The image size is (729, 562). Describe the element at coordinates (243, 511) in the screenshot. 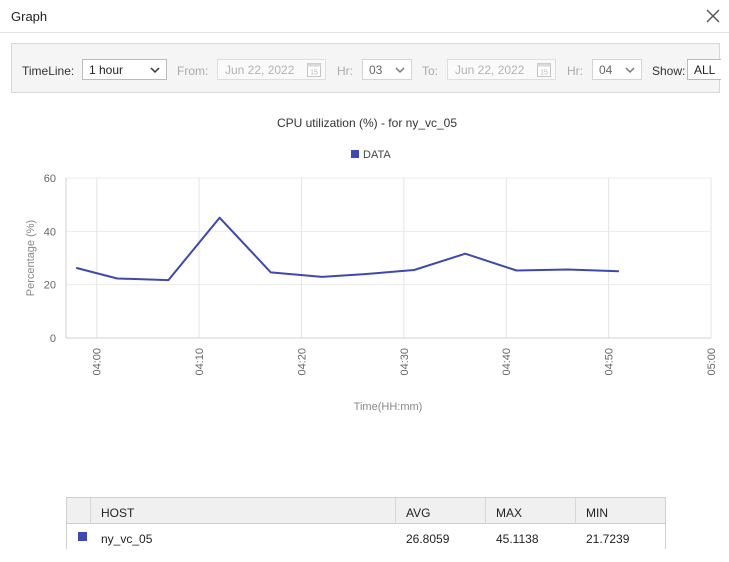

I see `host-column-header: HOST` at that location.